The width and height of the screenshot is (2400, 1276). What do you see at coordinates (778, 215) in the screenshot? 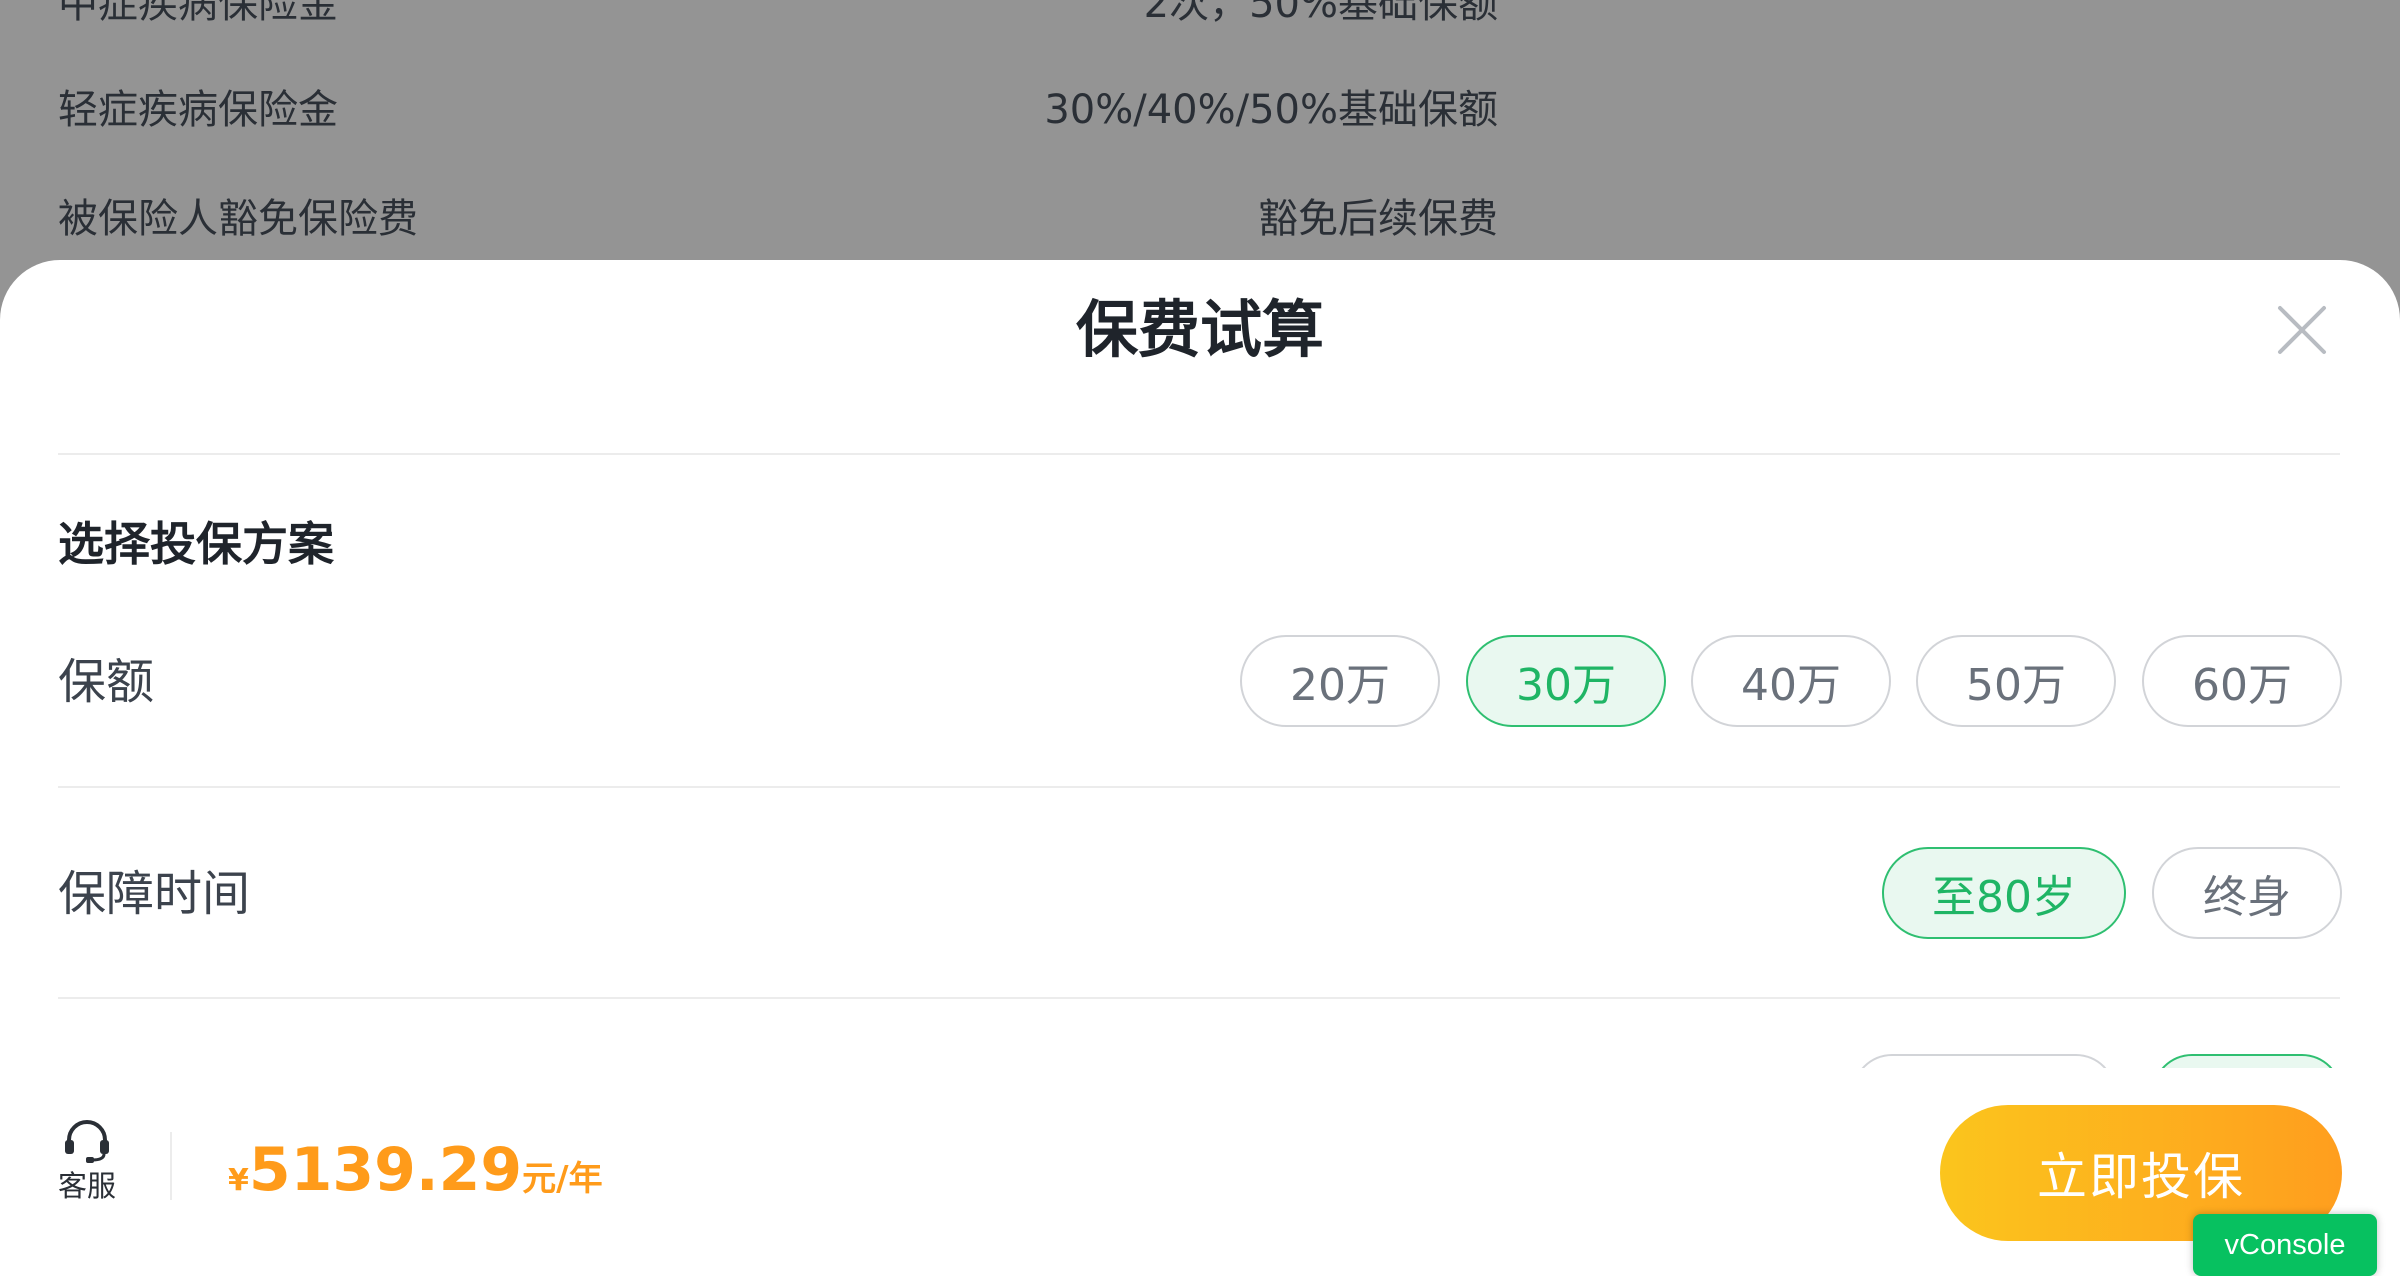
I see `background-row: 被保险人豁免保险费 豁免后续保费` at bounding box center [778, 215].